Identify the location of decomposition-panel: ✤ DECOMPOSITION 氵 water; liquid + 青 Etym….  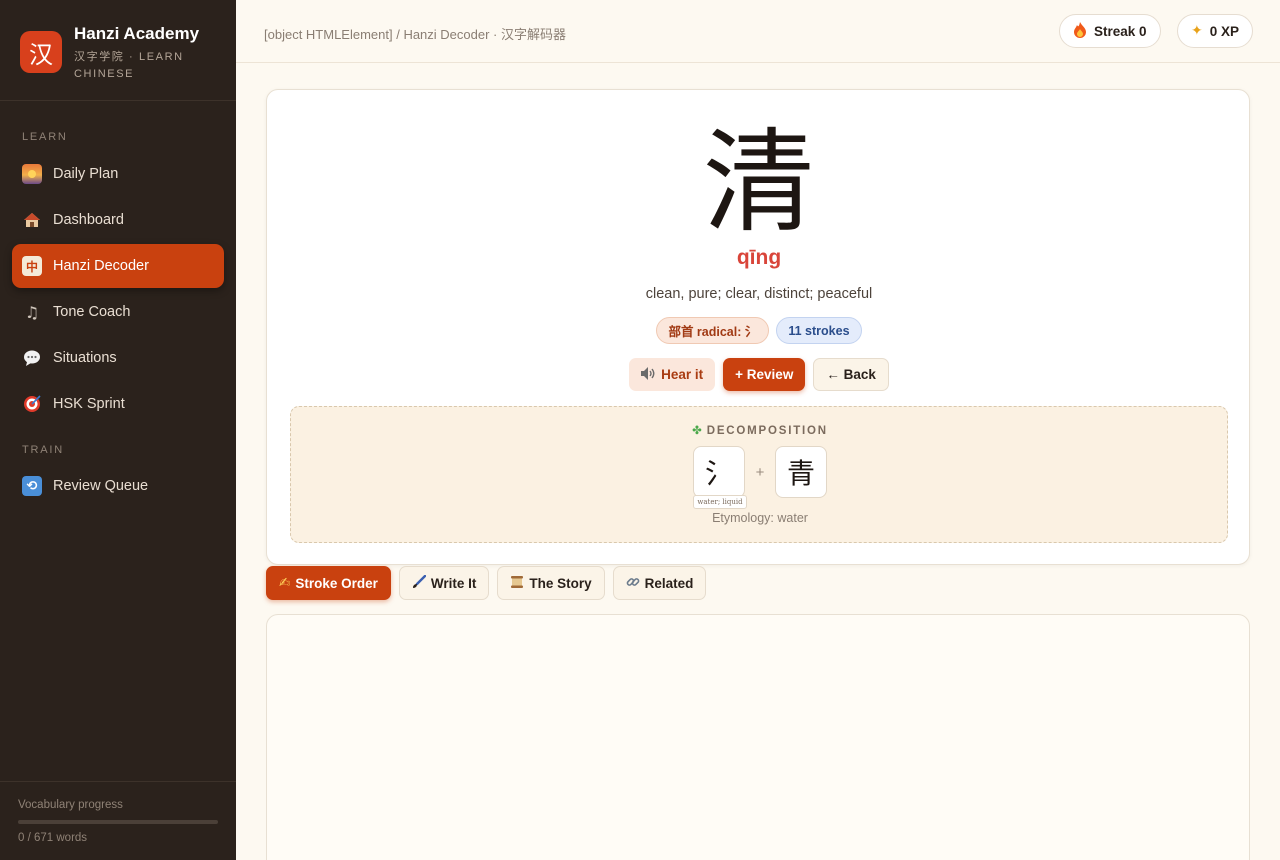
(759, 474).